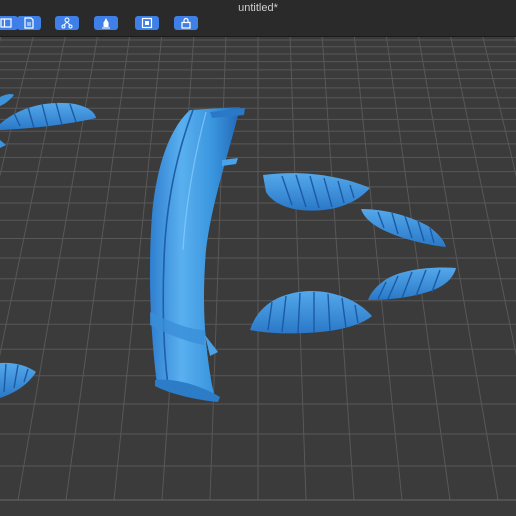  I want to click on network-icon, so click(67, 23).